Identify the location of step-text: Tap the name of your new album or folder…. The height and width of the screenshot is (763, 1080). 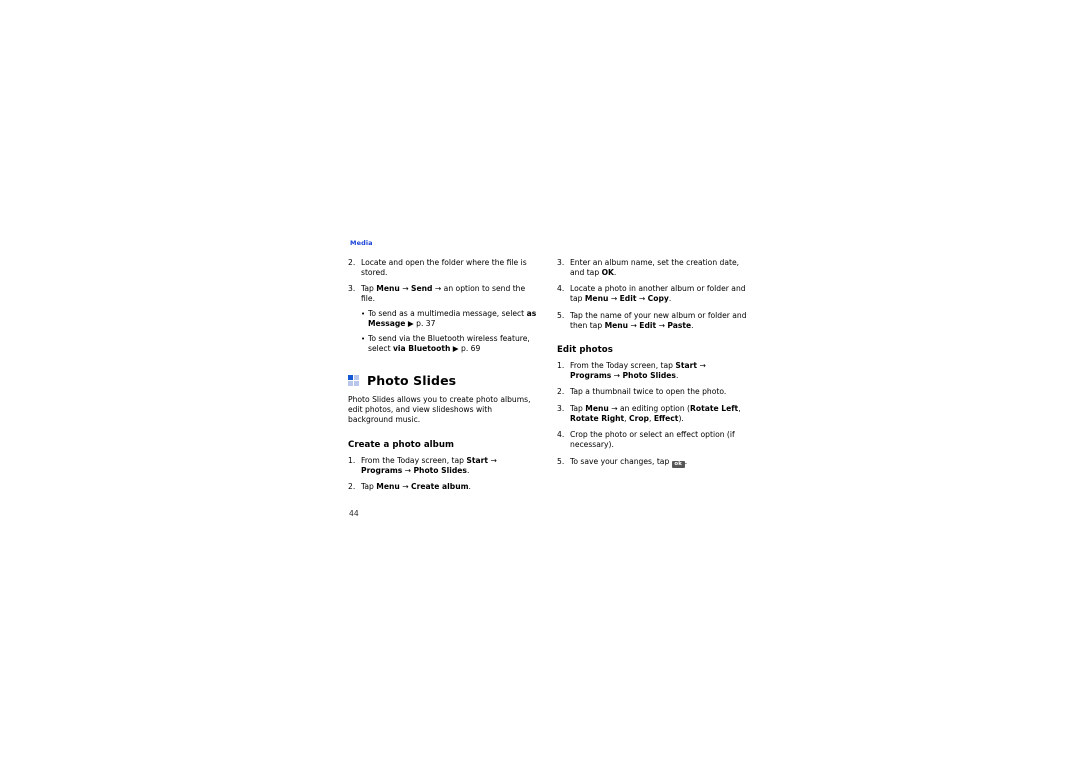
(658, 321).